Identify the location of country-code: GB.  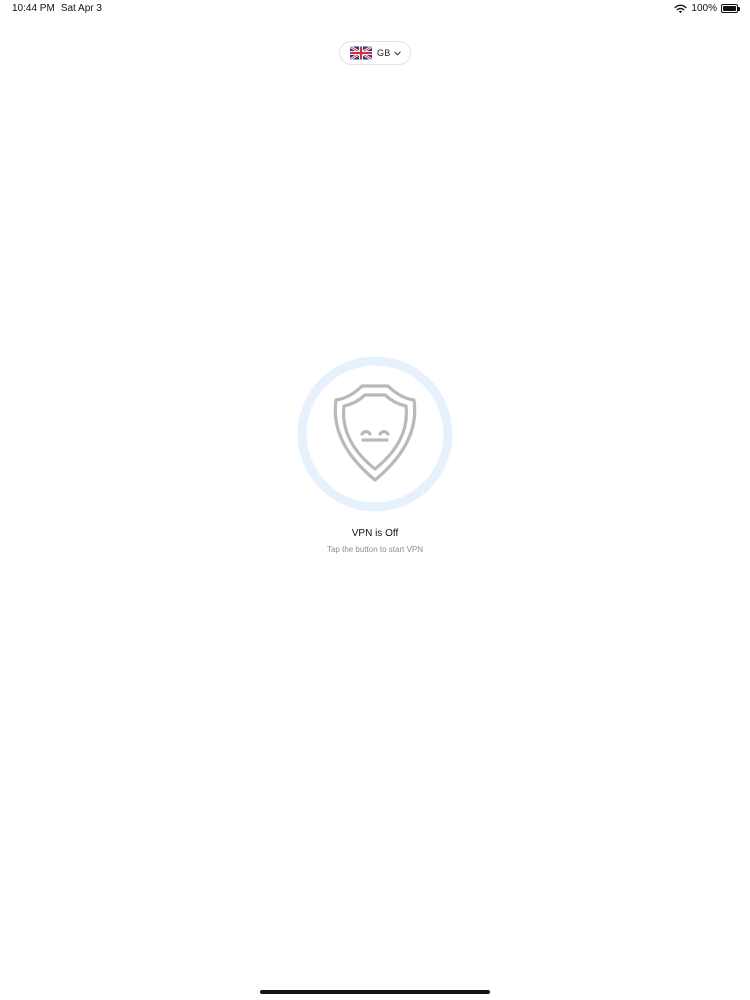
(384, 53).